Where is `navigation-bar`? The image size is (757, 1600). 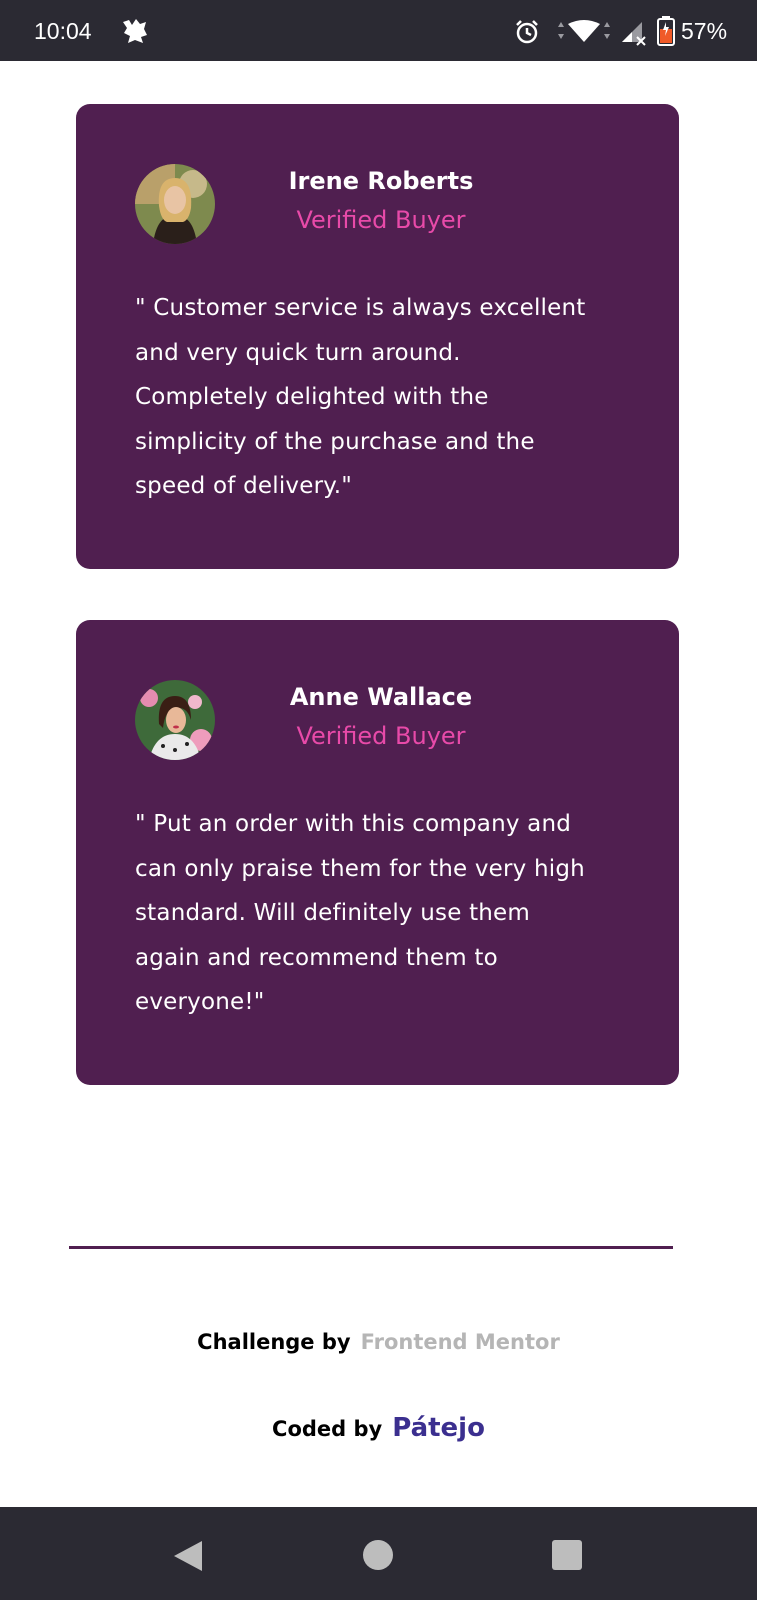
navigation-bar is located at coordinates (378, 1553).